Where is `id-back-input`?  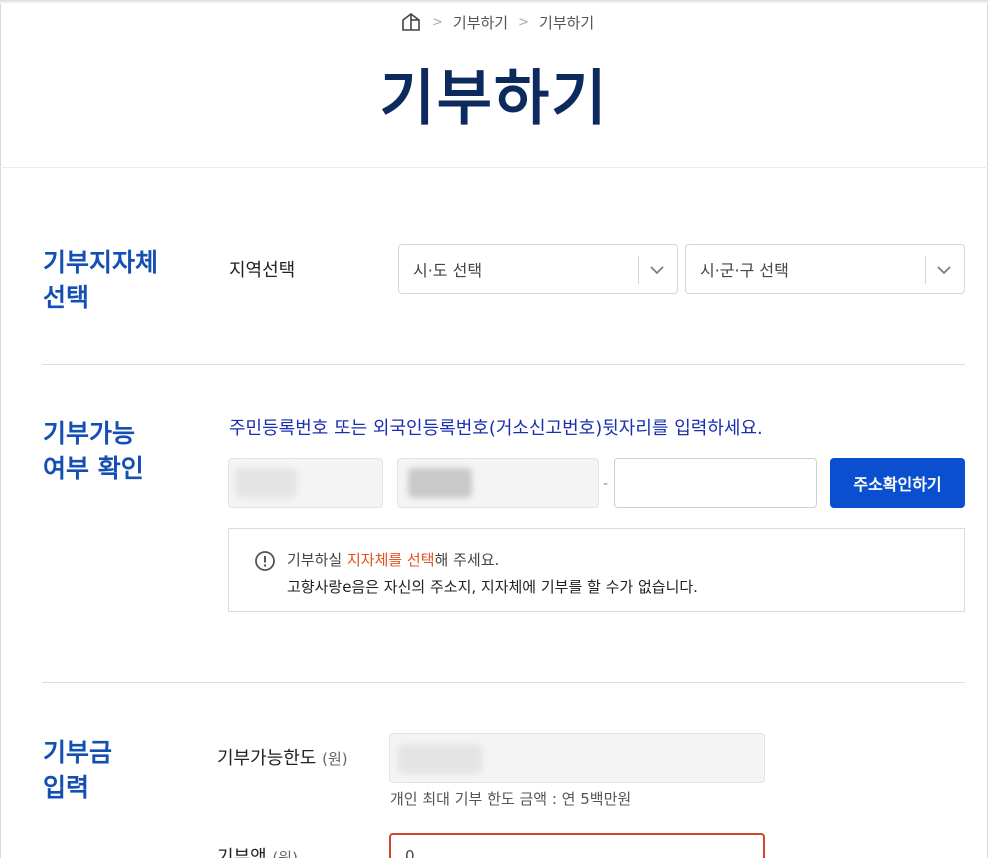 id-back-input is located at coordinates (715, 483).